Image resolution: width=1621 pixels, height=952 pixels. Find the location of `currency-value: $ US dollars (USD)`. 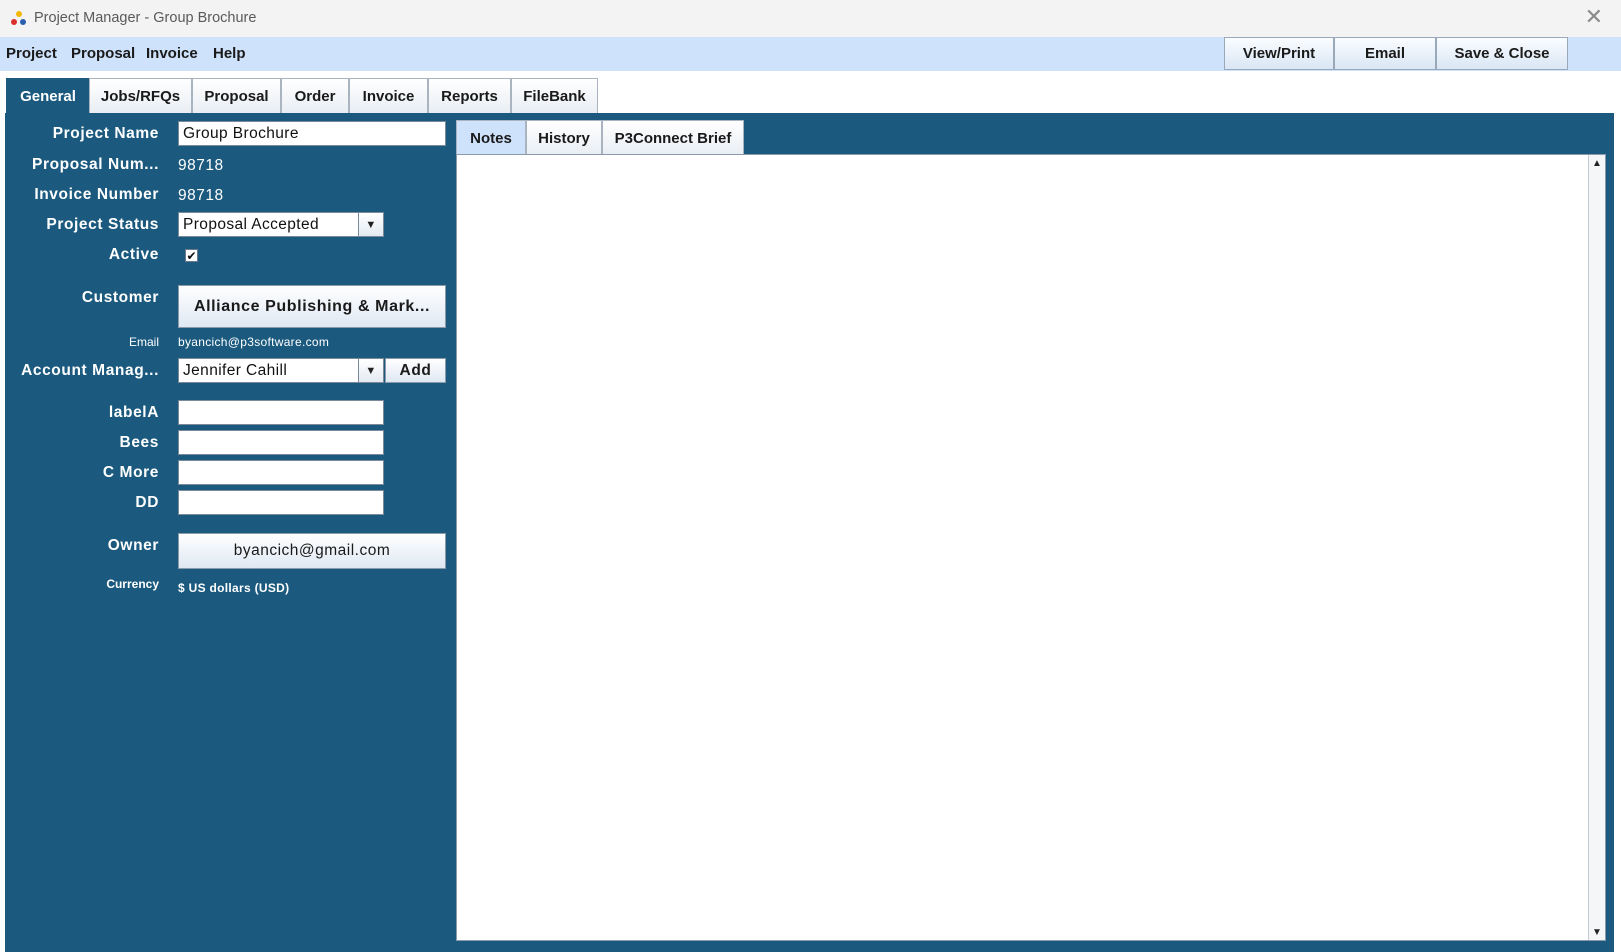

currency-value: $ US dollars (USD) is located at coordinates (234, 588).